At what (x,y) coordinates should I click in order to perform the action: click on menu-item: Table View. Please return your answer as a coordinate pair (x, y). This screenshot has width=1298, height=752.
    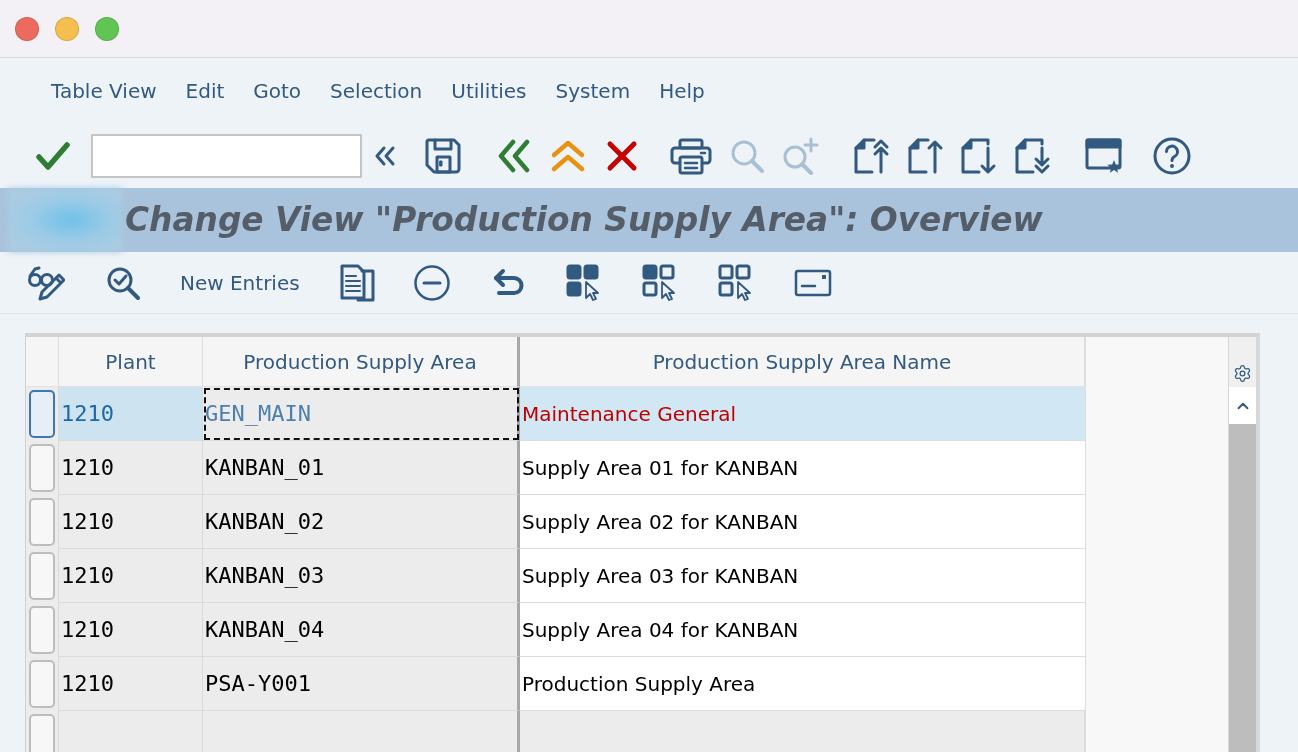
    Looking at the image, I should click on (104, 90).